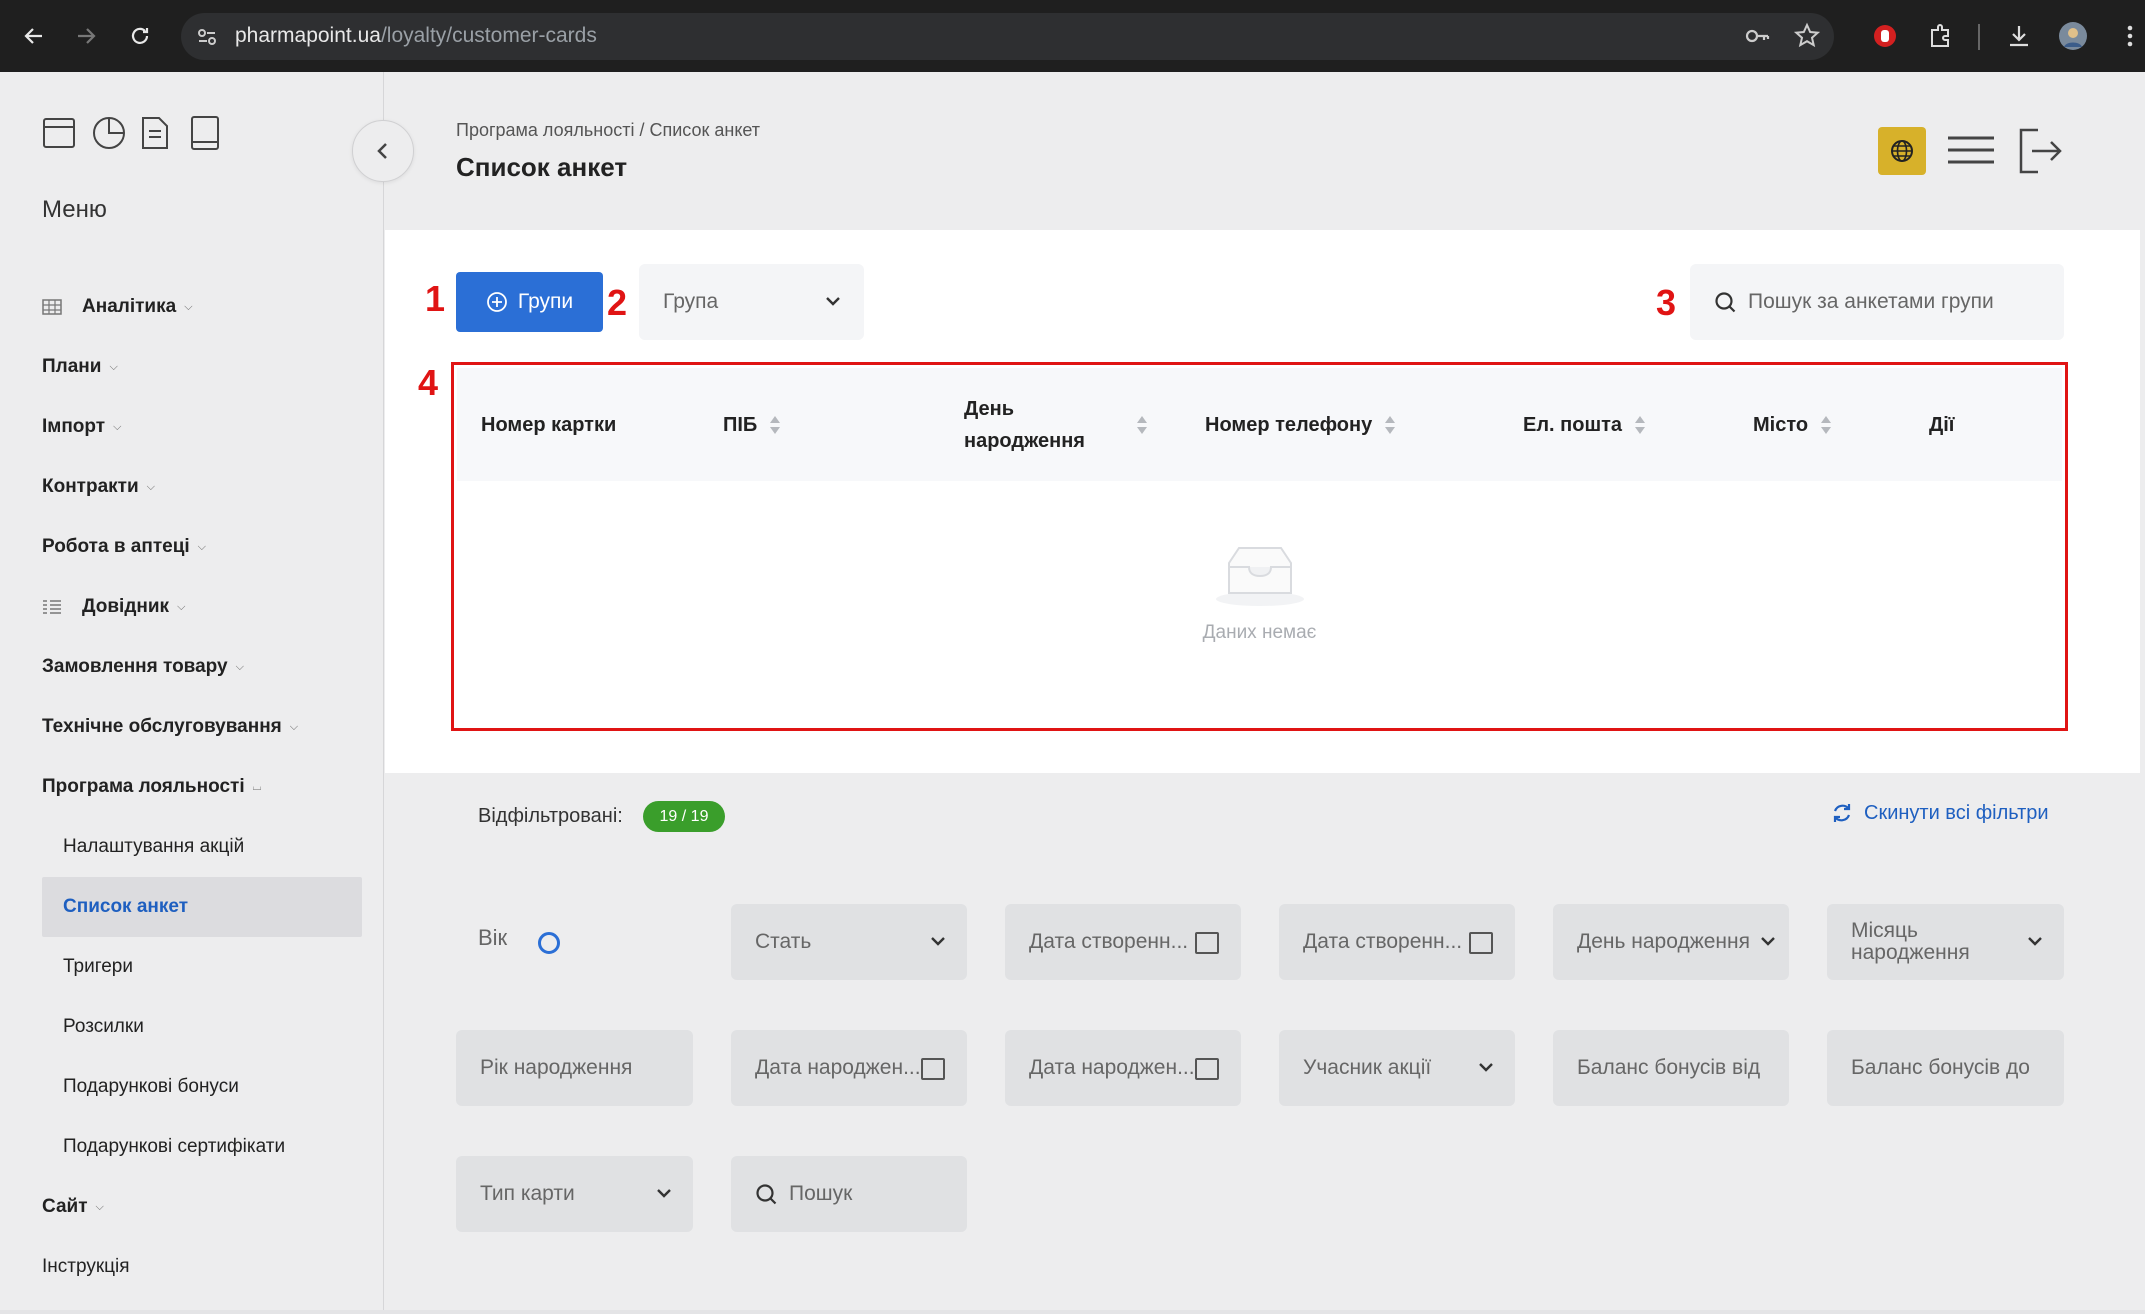 The image size is (2145, 1314). I want to click on sidebar-item-label: Сайт, so click(65, 1206).